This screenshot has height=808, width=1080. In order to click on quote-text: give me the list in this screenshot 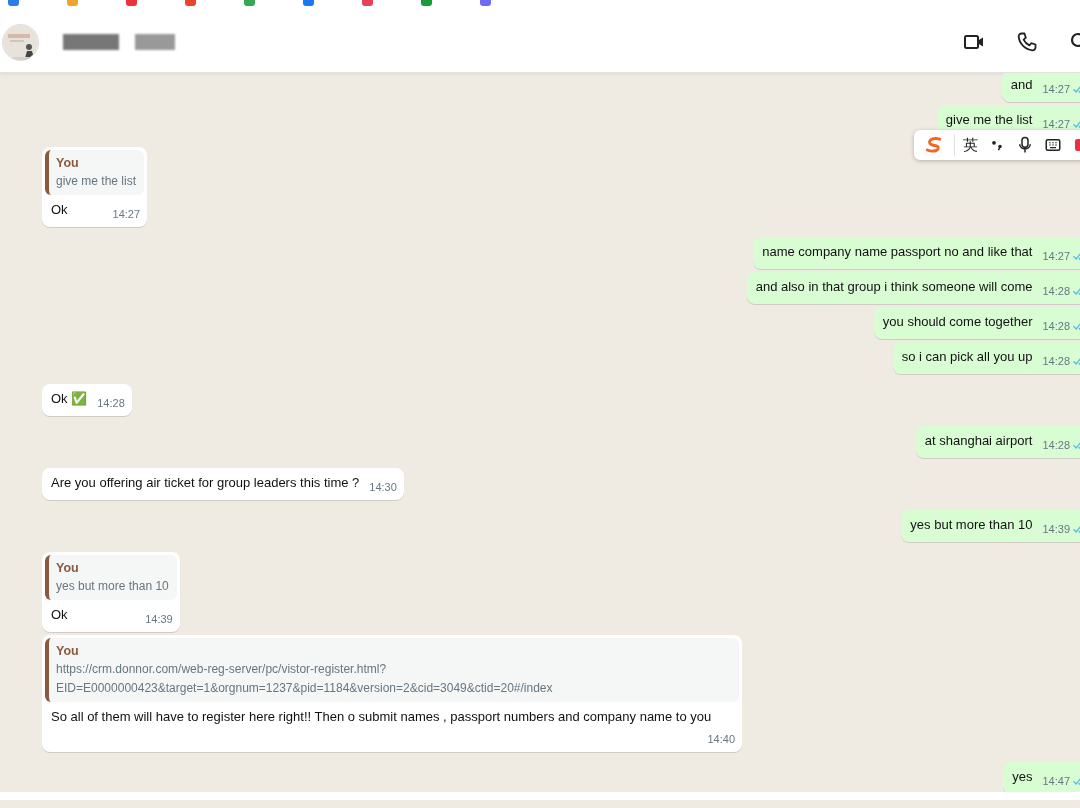, I will do `click(96, 181)`.